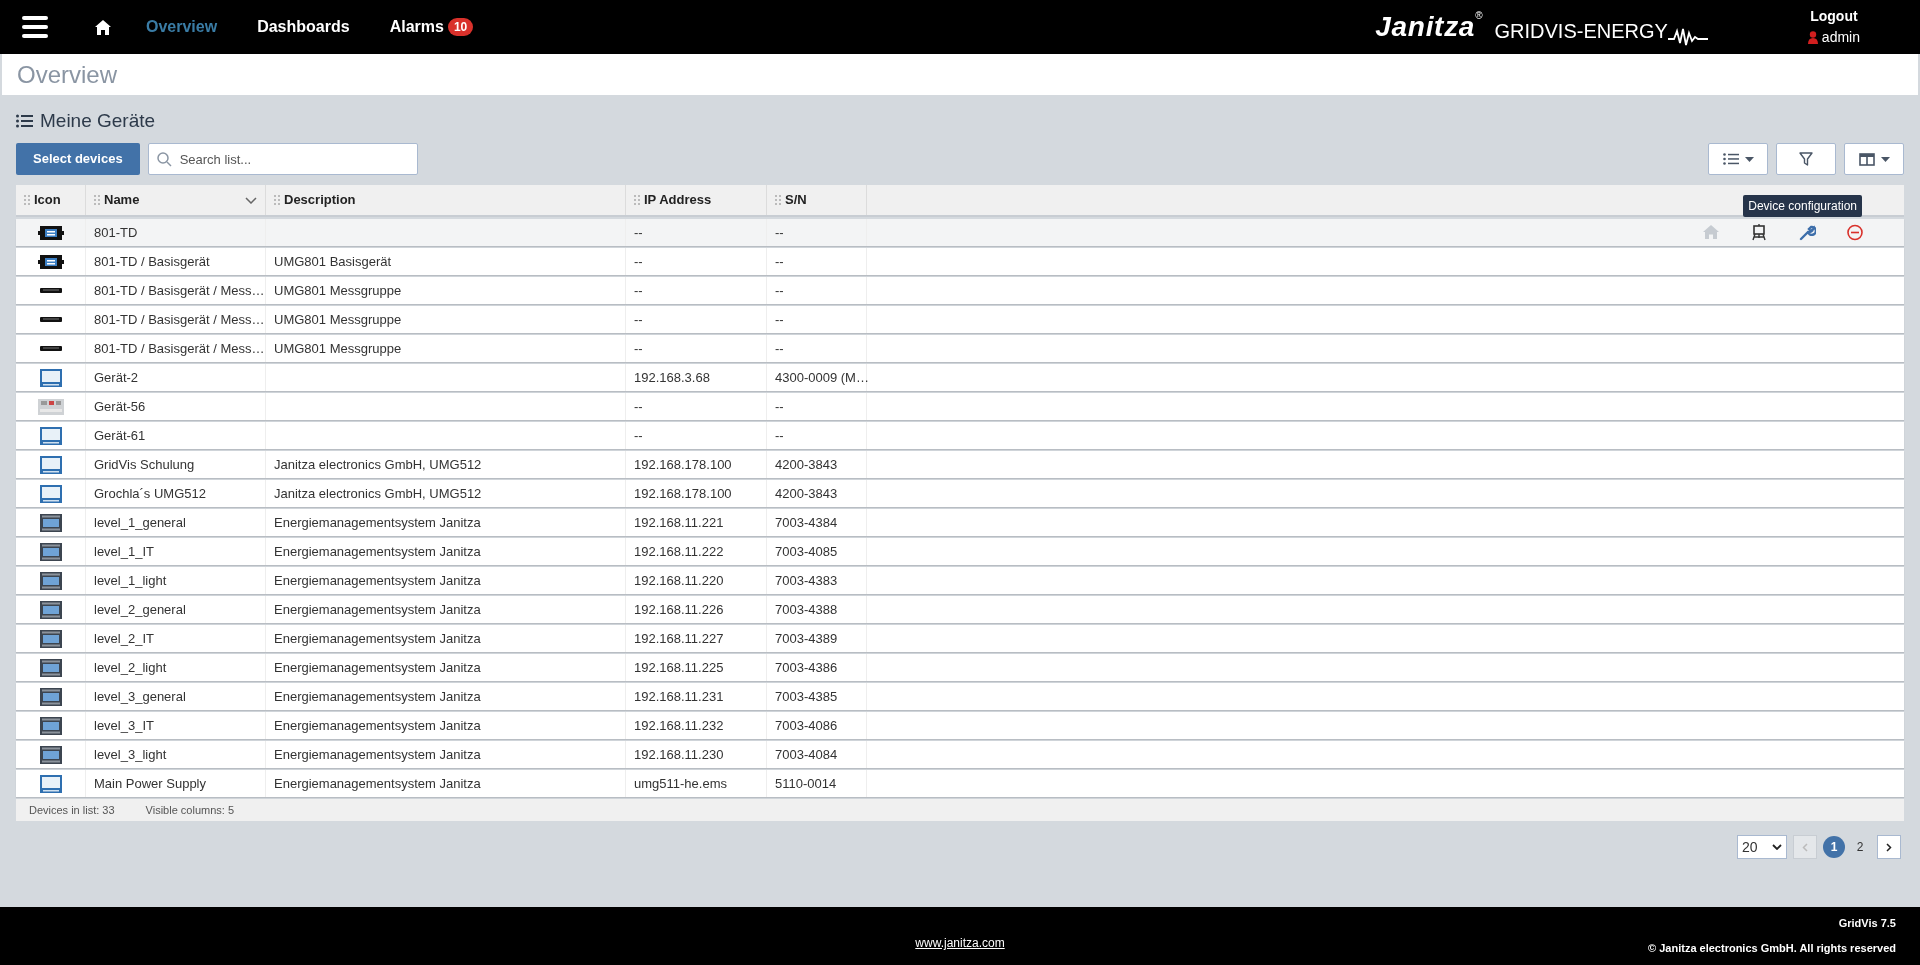  Describe the element at coordinates (680, 783) in the screenshot. I see `table-cell-text: umg511-he.ems` at that location.